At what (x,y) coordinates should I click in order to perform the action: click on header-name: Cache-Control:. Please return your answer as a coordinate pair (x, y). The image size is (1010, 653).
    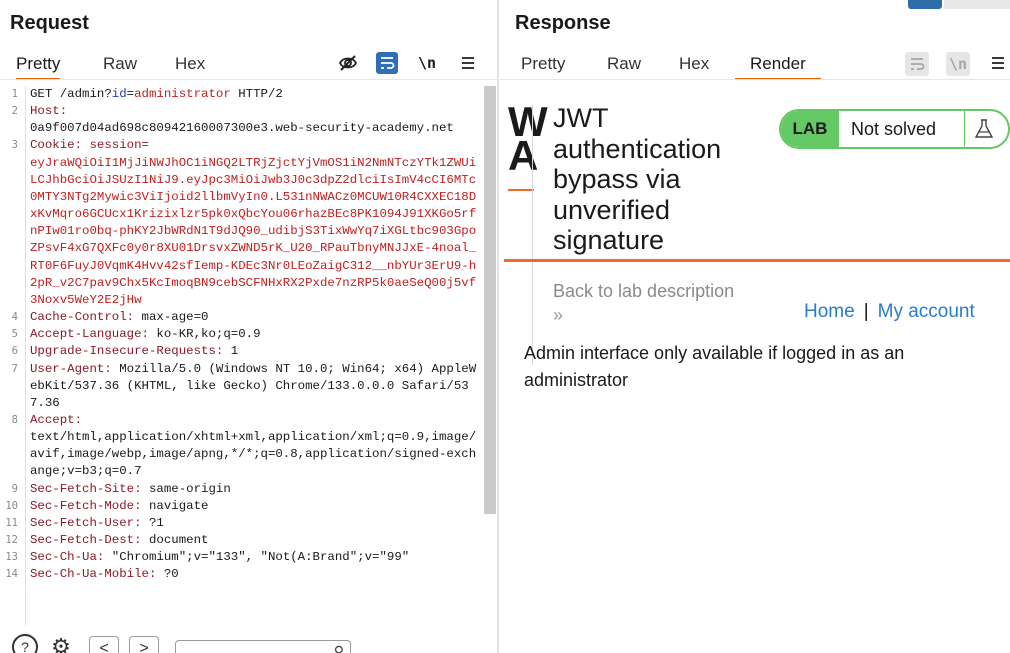
    Looking at the image, I should click on (82, 317).